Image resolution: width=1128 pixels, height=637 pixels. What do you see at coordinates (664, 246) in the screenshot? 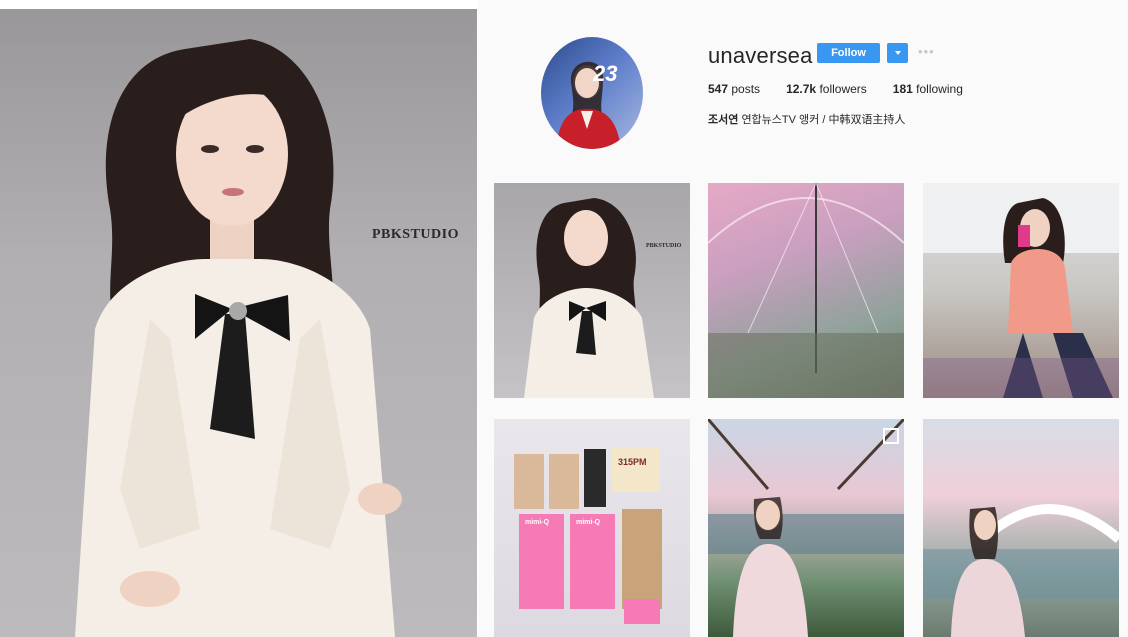
I see `post-1-watermark: PBKSTUDIO` at bounding box center [664, 246].